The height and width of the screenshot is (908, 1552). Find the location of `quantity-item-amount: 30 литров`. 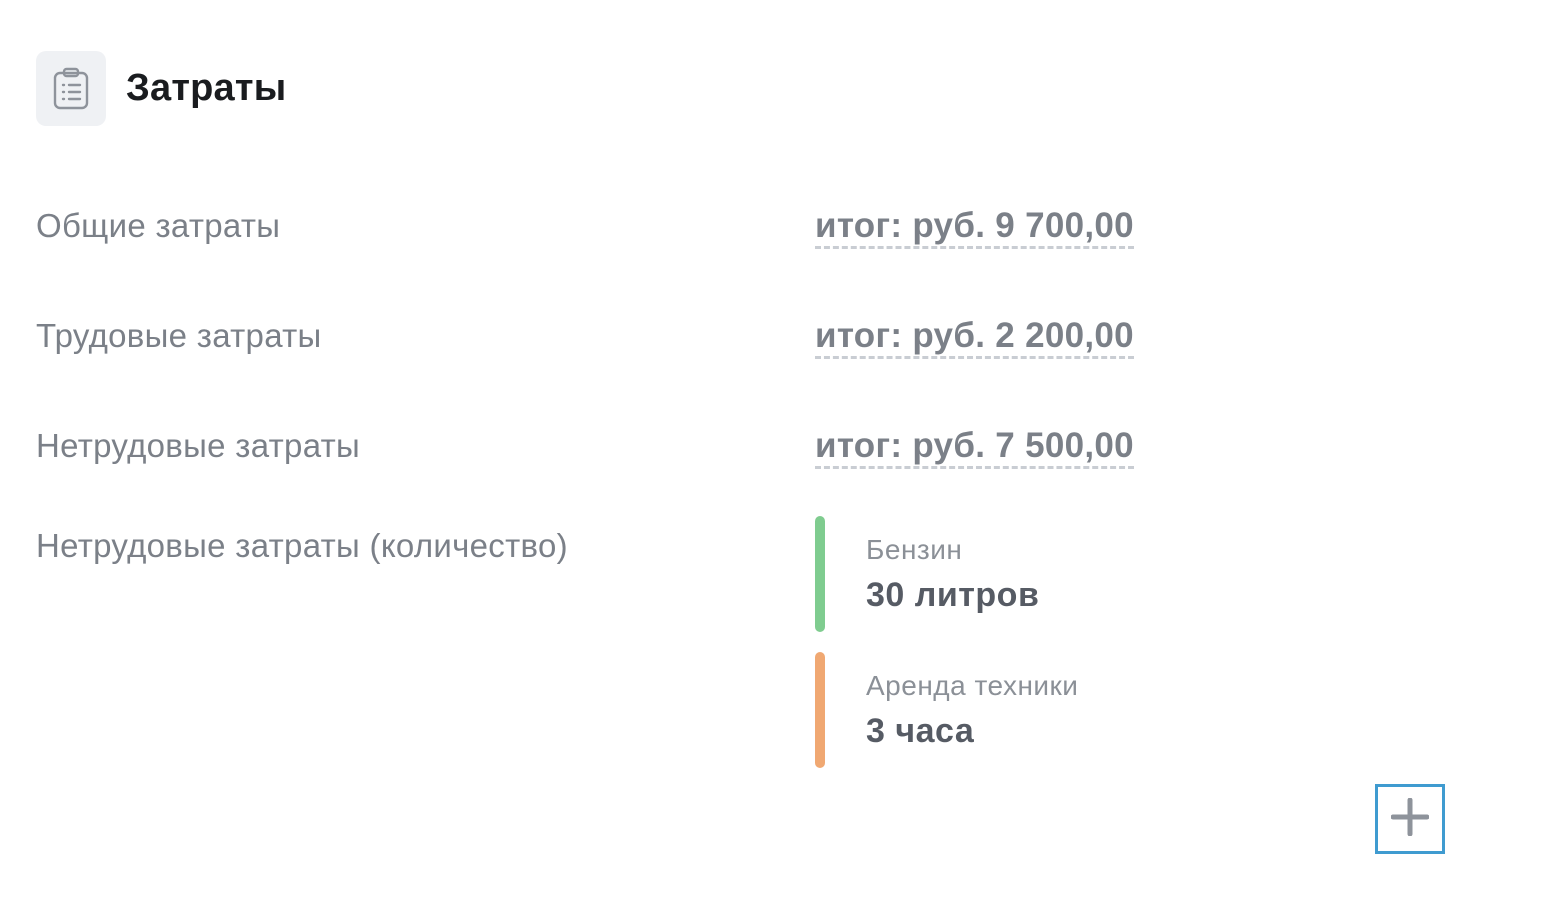

quantity-item-amount: 30 литров is located at coordinates (953, 595).